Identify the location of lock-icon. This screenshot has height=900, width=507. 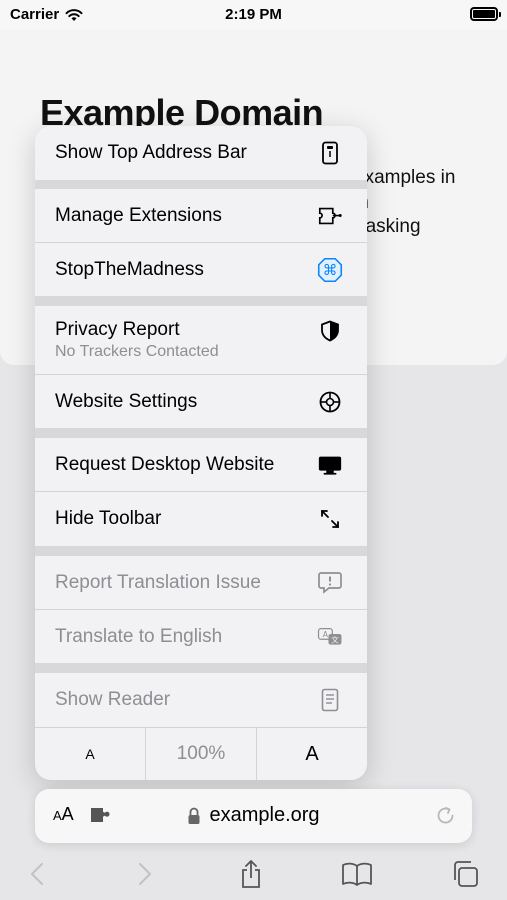
(194, 815).